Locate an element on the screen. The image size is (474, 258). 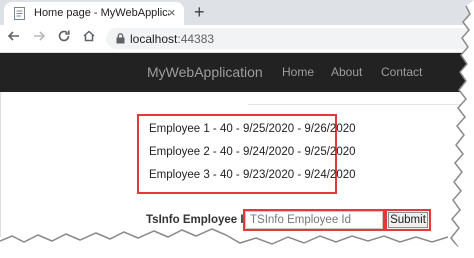
home-icon is located at coordinates (89, 38).